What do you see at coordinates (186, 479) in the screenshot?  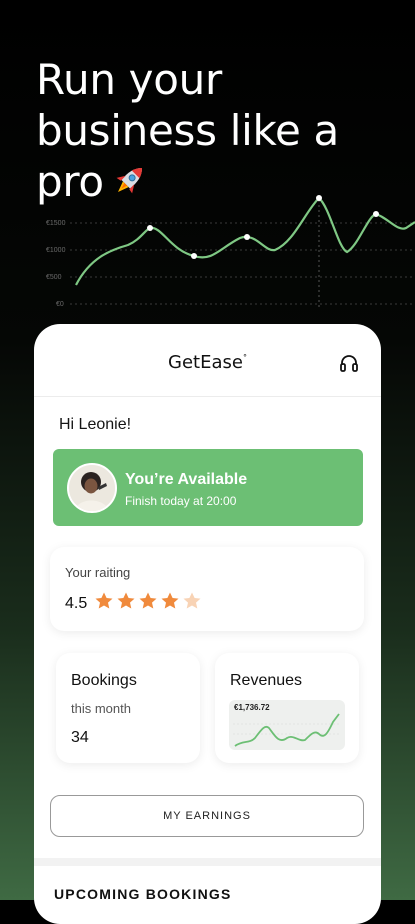 I see `availability-title: You’re Available` at bounding box center [186, 479].